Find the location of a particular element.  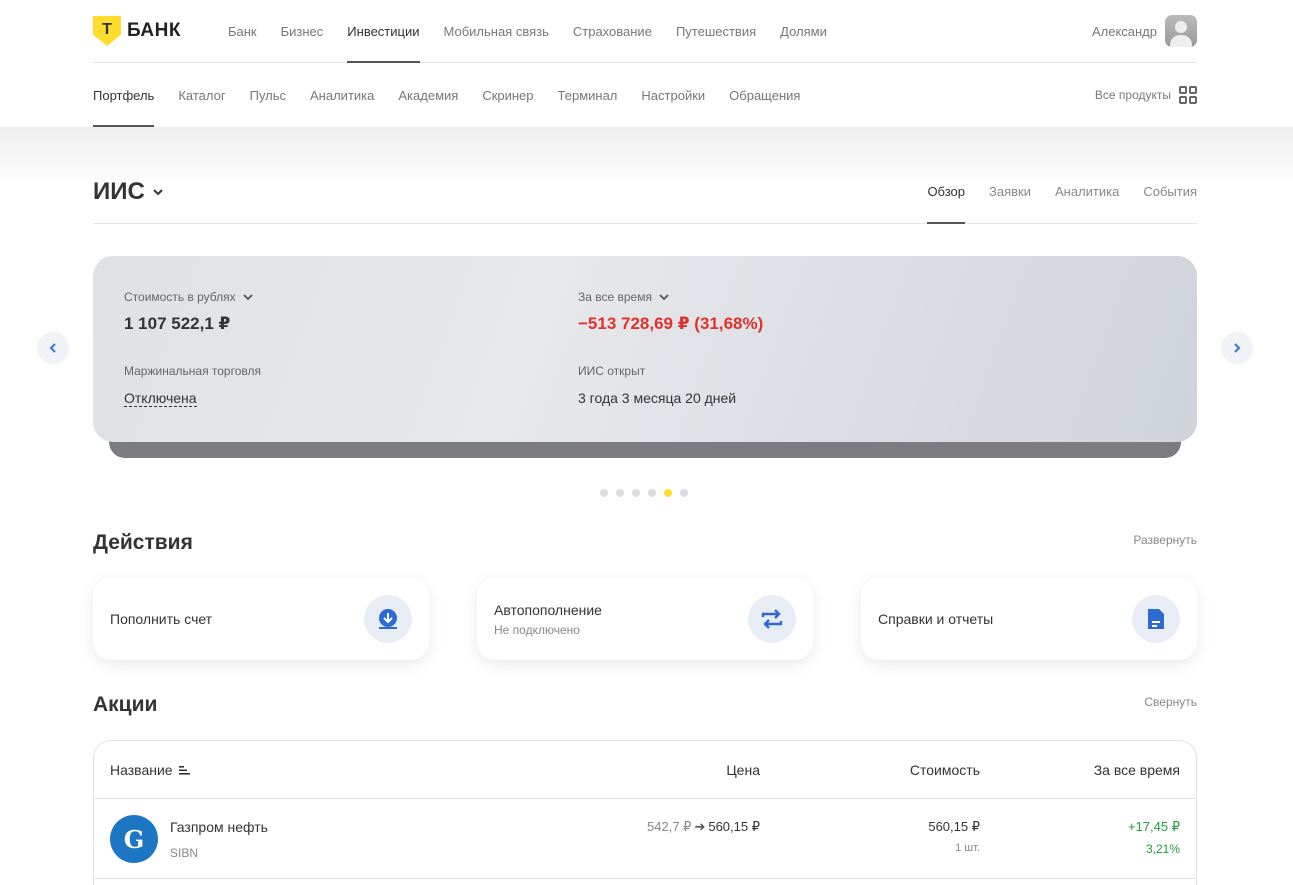

alltime-label-text: За все время is located at coordinates (615, 297).